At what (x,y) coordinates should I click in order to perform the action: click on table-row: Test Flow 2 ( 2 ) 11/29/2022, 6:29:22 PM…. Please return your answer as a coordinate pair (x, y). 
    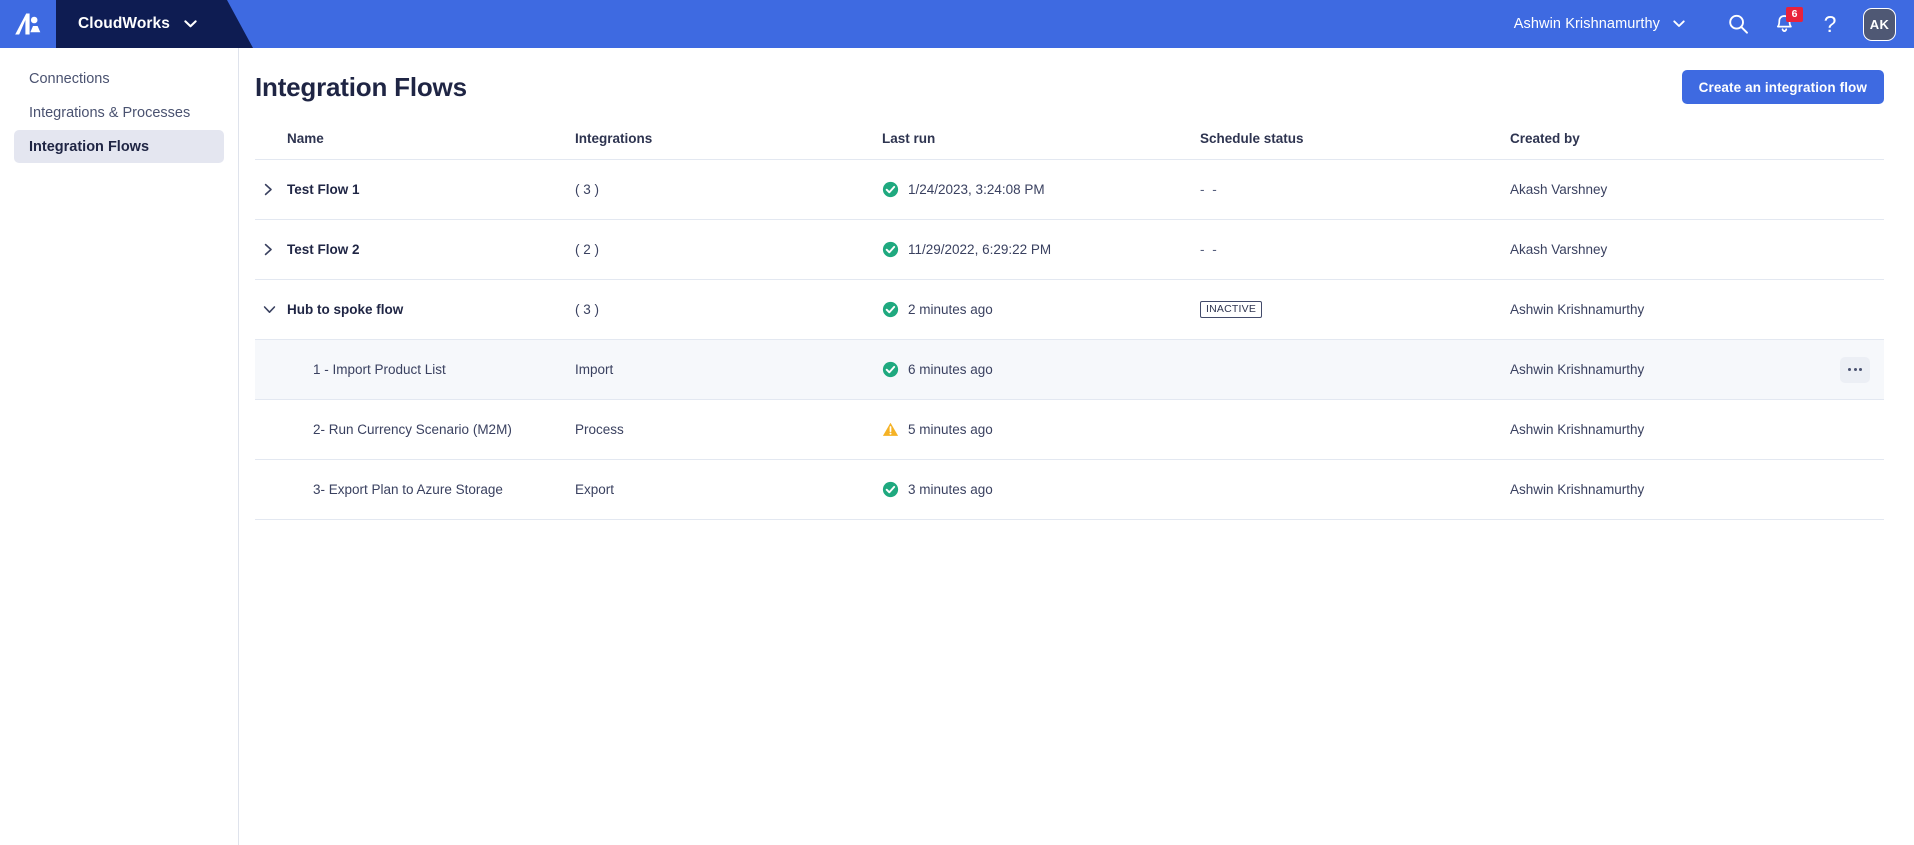
    Looking at the image, I should click on (1069, 250).